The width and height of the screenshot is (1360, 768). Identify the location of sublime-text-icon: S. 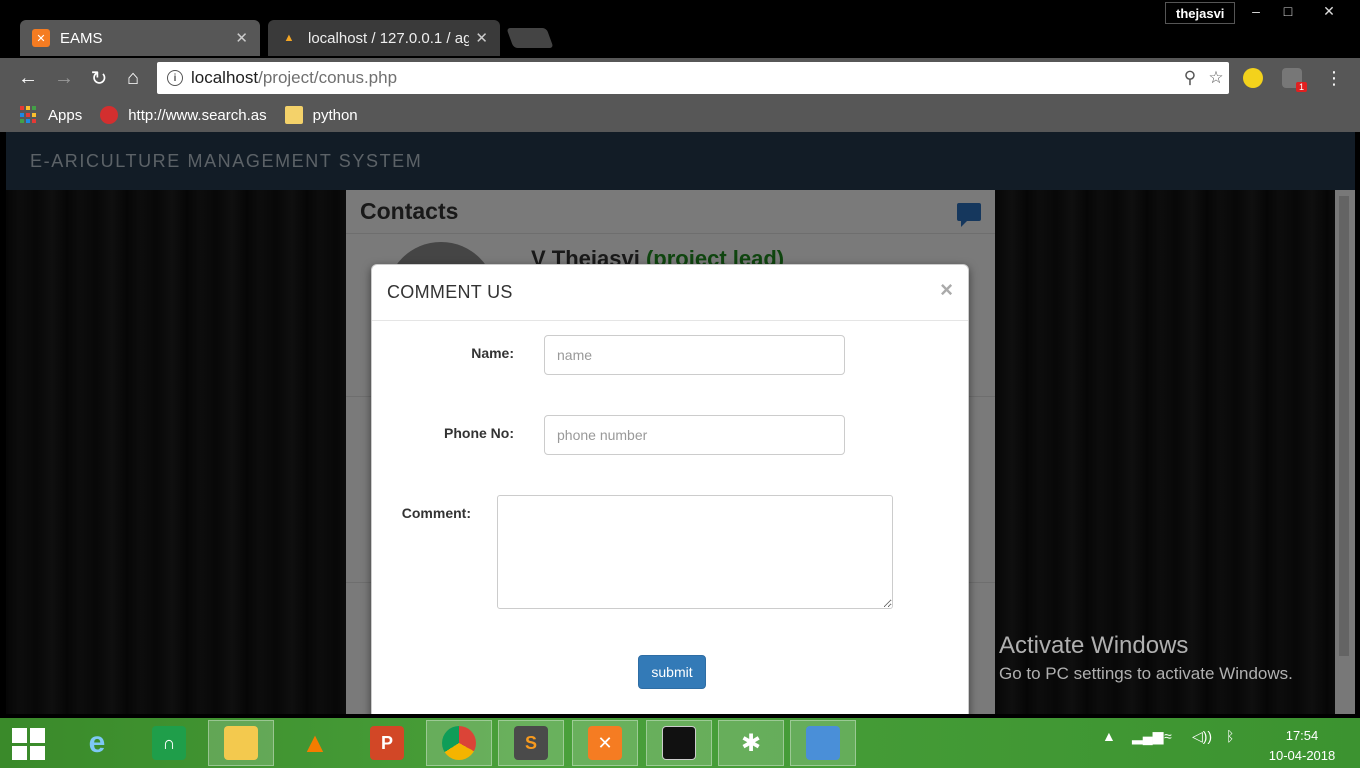
(531, 743).